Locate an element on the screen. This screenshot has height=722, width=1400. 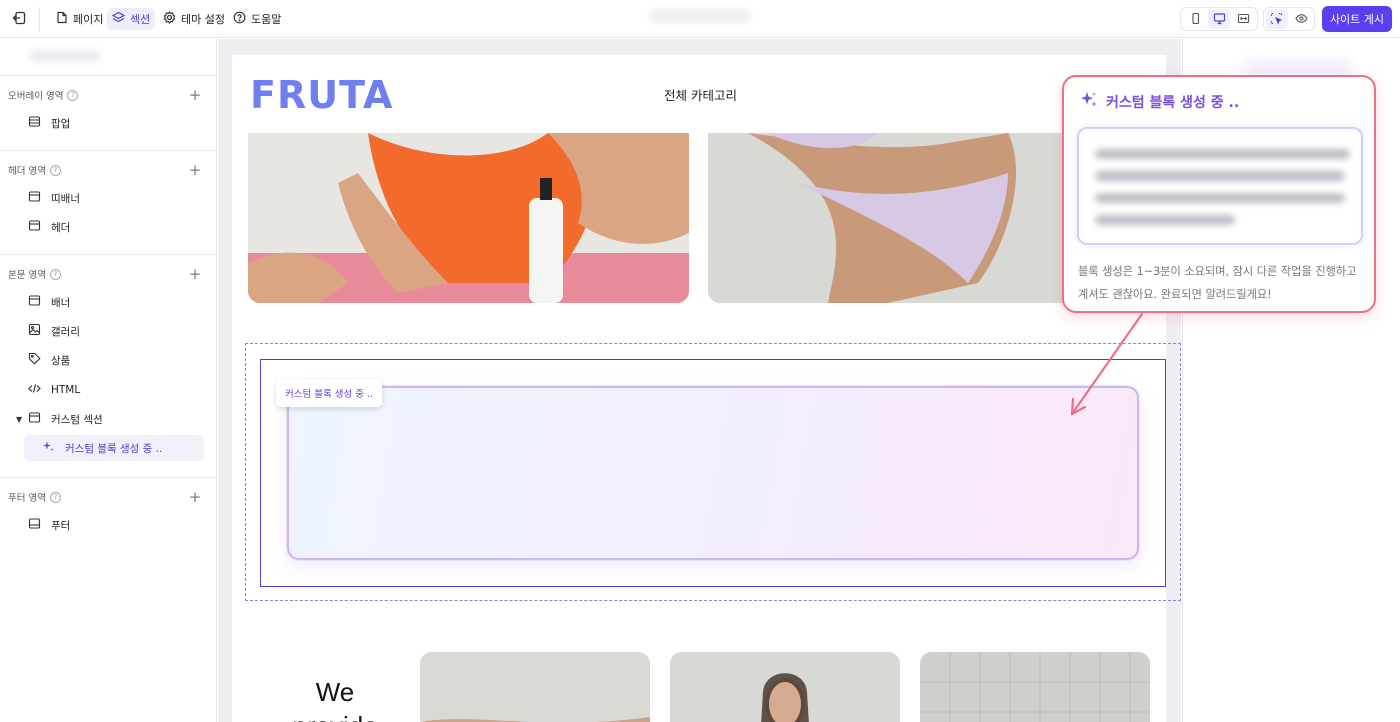
fullwidth-view-button is located at coordinates (1243, 19).